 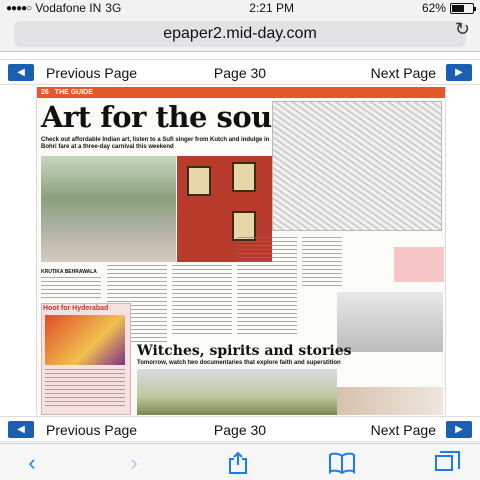 What do you see at coordinates (19, 8) in the screenshot?
I see `signal-icon: ●●●●○` at bounding box center [19, 8].